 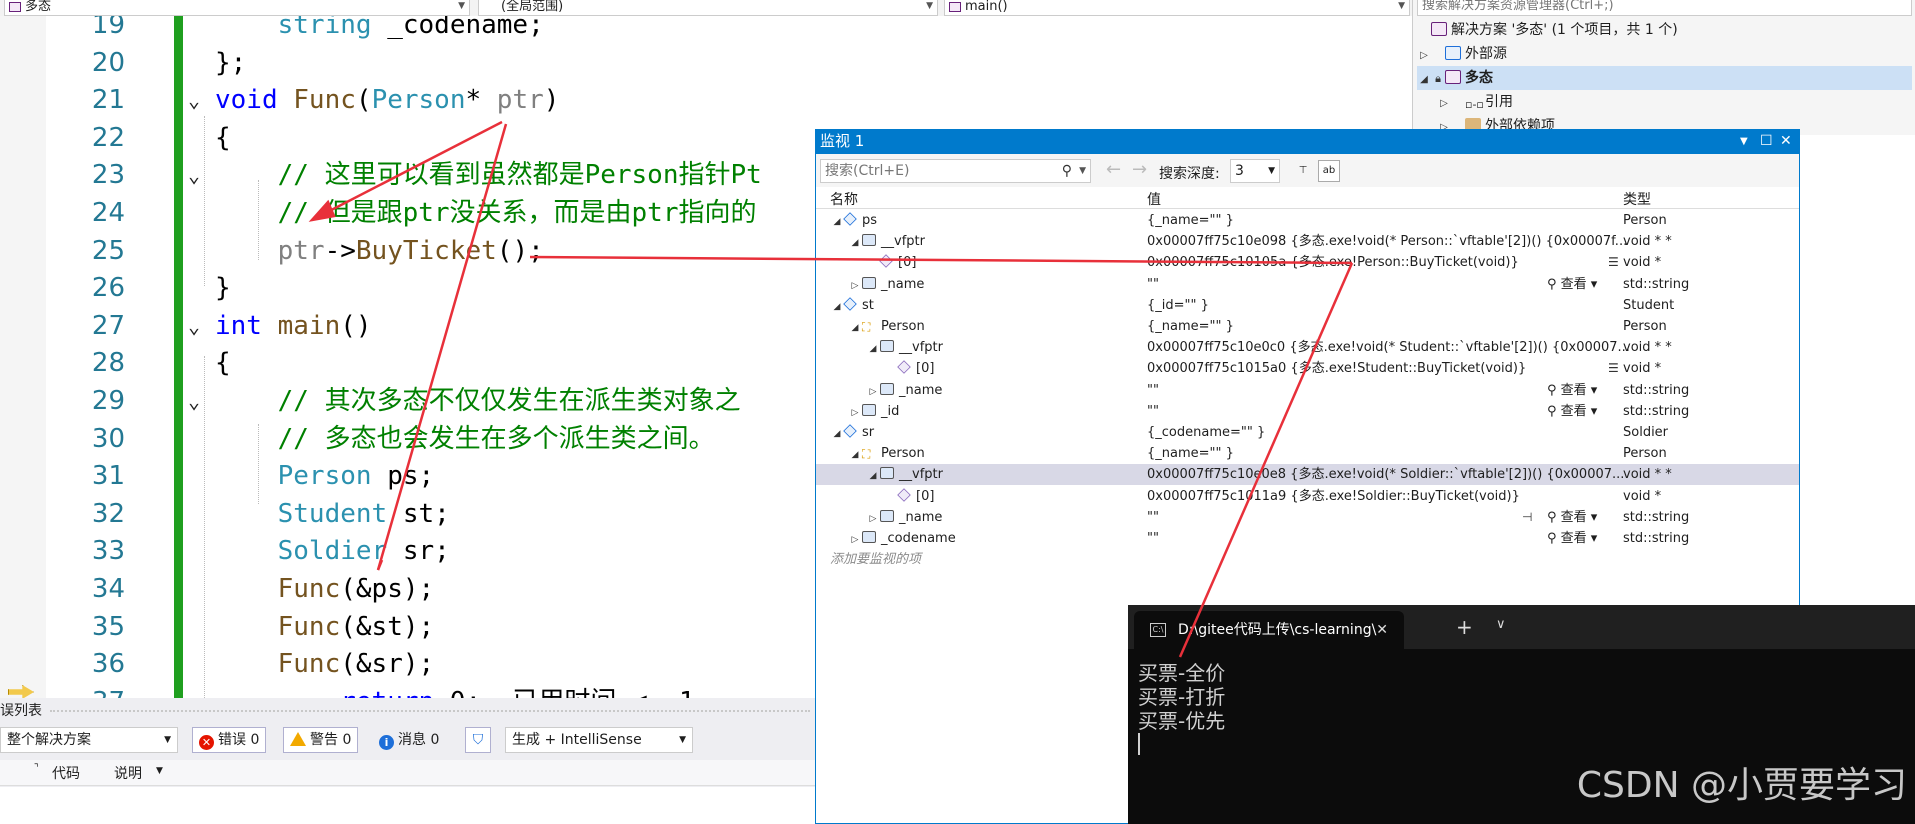 What do you see at coordinates (1307, 412) in the screenshot?
I see `watch-row: ▷ _id "" ⚲ 查看 ▾ std::string` at bounding box center [1307, 412].